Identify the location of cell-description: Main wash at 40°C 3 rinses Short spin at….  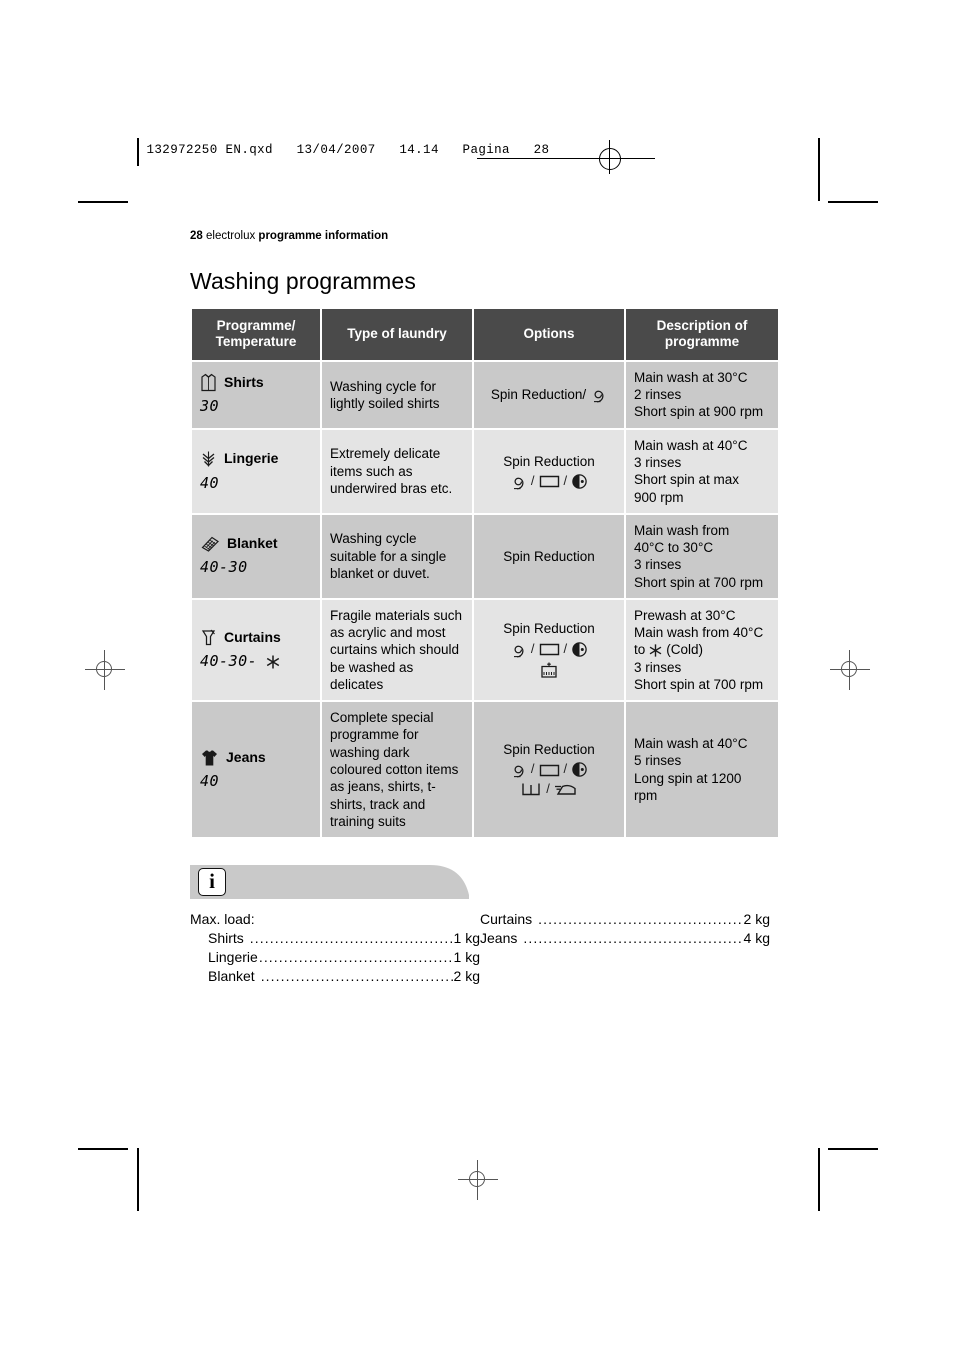
(702, 471).